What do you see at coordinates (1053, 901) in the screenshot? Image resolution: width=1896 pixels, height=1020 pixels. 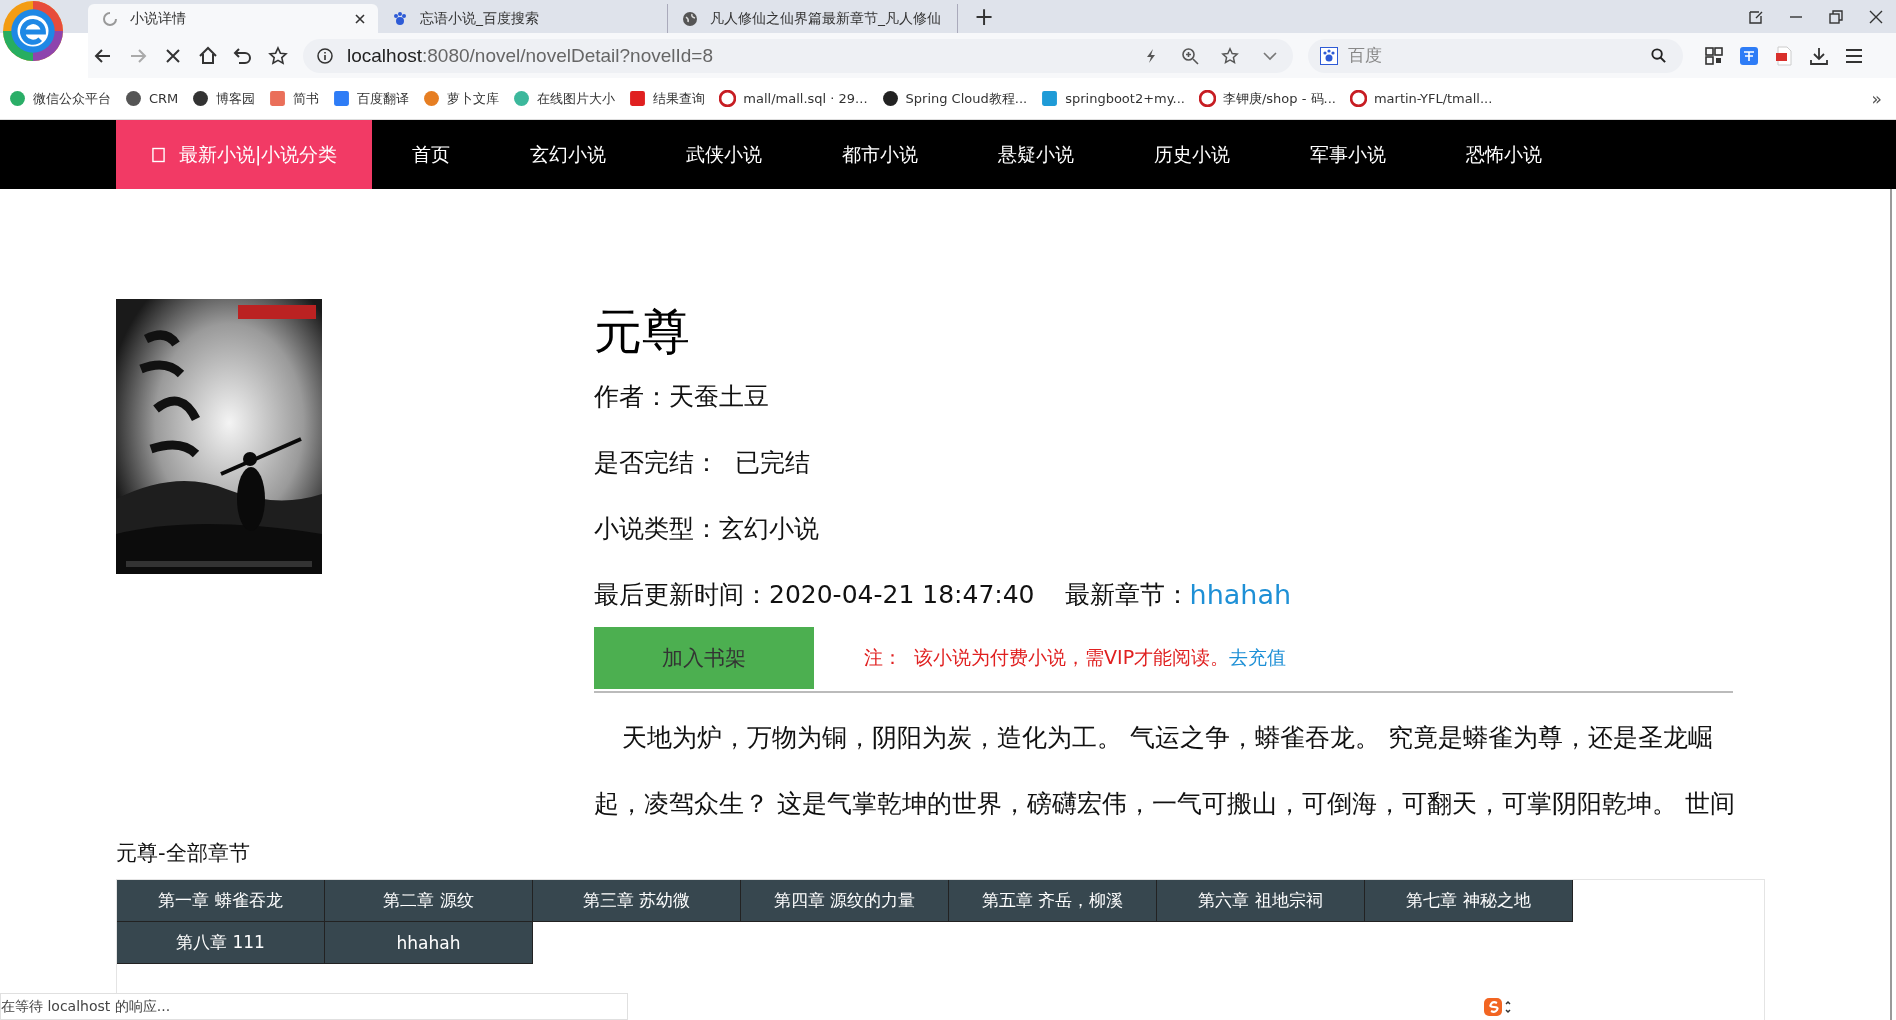 I see `chapter-link: 第五章 齐岳，柳溪` at bounding box center [1053, 901].